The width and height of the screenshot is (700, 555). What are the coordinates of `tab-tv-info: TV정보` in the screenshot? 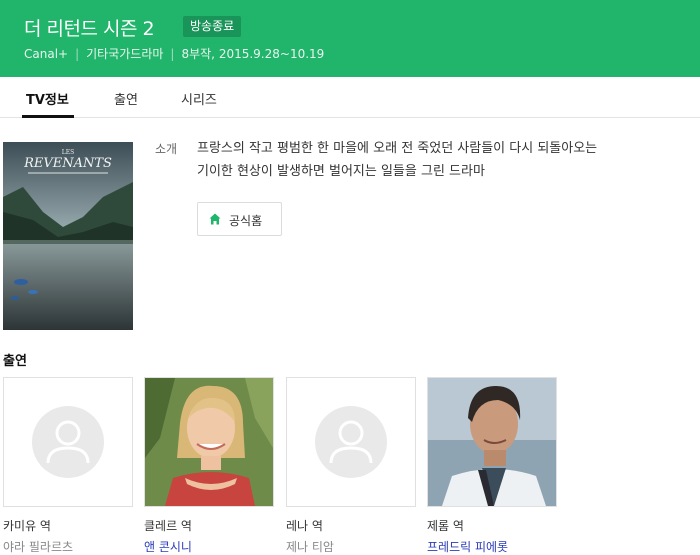 It's located at (47, 98).